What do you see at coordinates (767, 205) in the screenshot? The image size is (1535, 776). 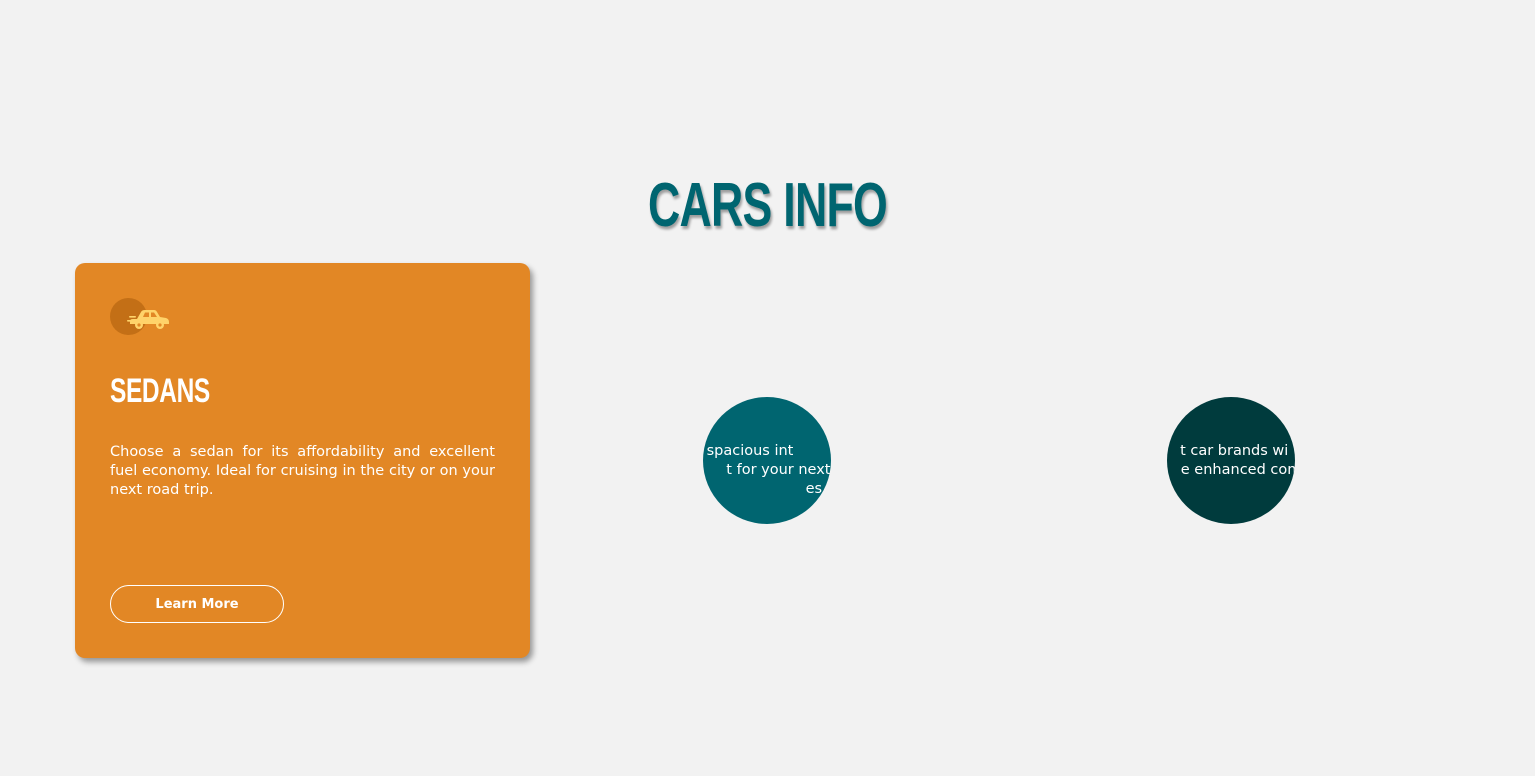 I see `page-title: CARS INFO` at bounding box center [767, 205].